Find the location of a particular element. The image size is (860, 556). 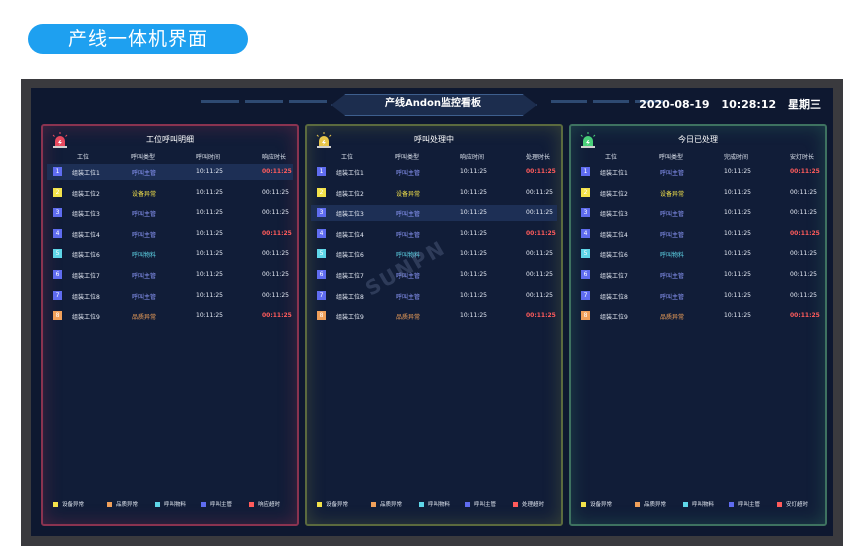

legend: 设备异常 品质异常 呼叫物料 呼叫主管 处理超时 is located at coordinates (434, 505).